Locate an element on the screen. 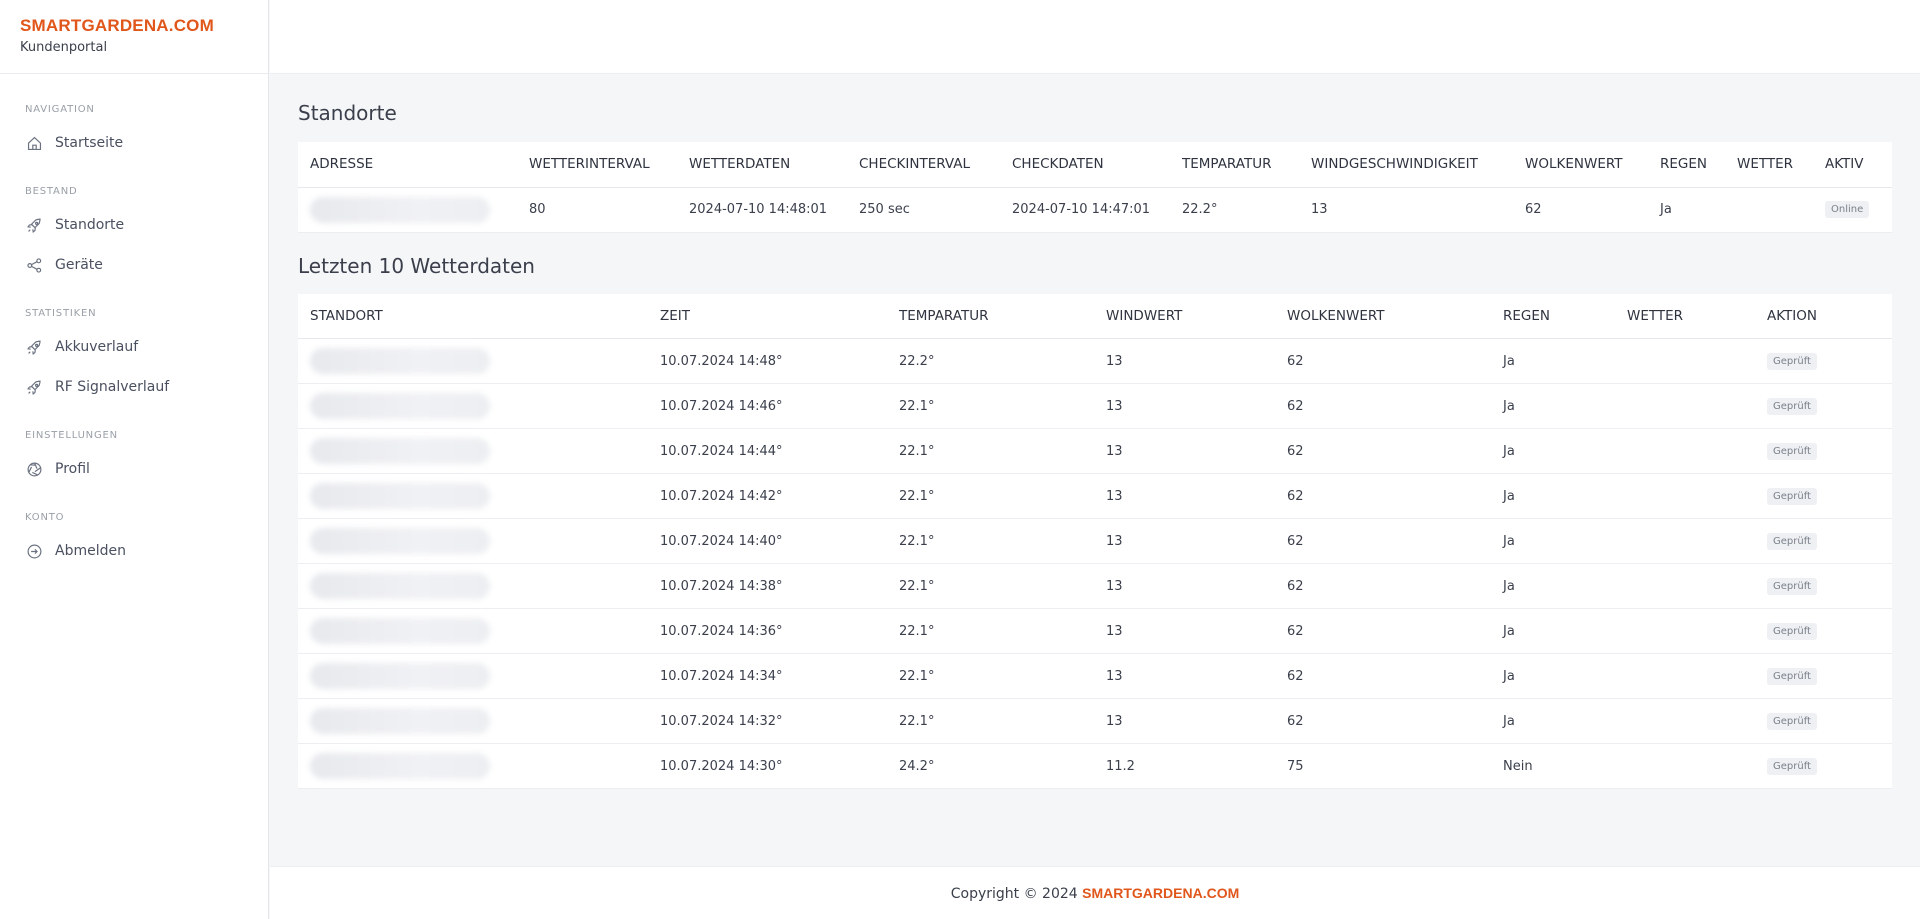 This screenshot has height=919, width=1920. sidebar-item-label: Standorte is located at coordinates (90, 225).